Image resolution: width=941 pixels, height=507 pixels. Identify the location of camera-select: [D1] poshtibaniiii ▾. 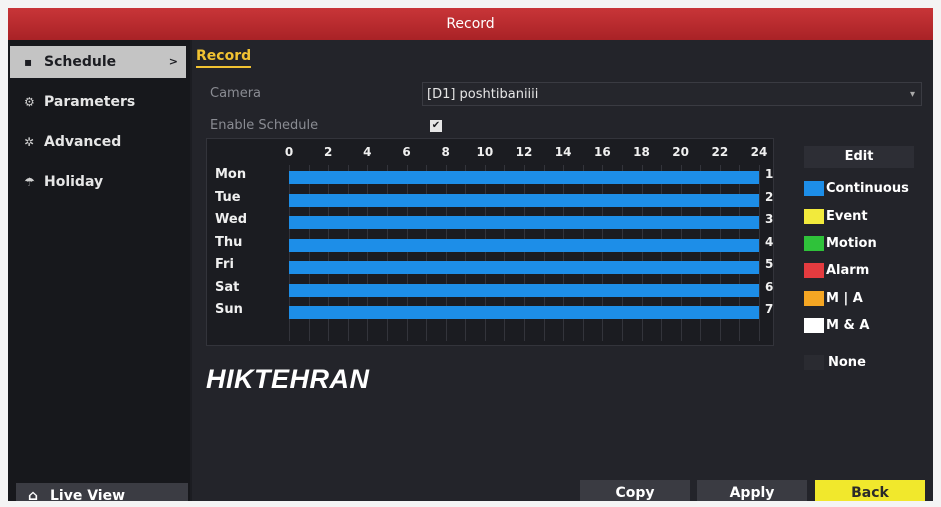
(672, 94).